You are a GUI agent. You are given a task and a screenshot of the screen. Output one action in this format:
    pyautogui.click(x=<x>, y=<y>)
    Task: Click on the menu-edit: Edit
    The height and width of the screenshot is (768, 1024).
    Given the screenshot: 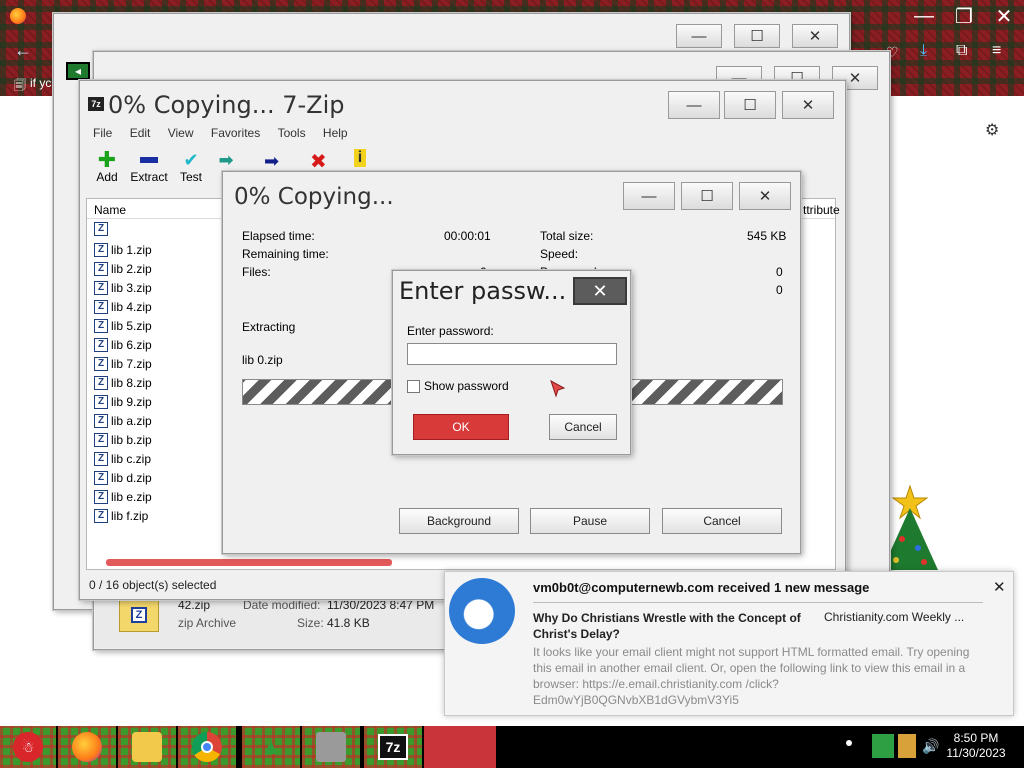 What is the action you would take?
    pyautogui.click(x=140, y=133)
    